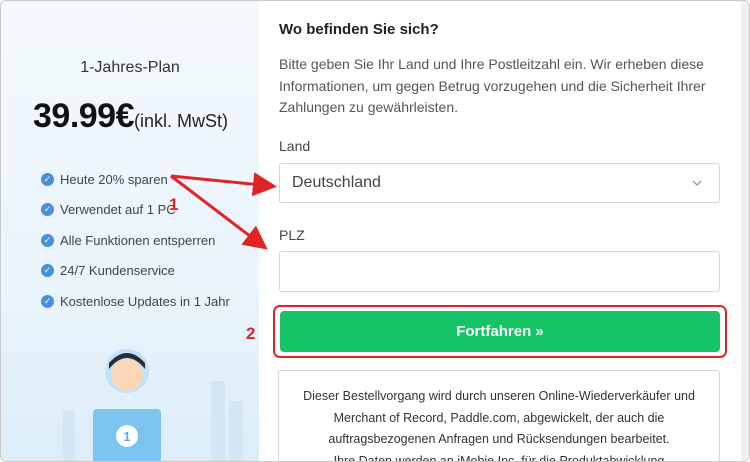  I want to click on continue-button-highlight, so click(500, 331).